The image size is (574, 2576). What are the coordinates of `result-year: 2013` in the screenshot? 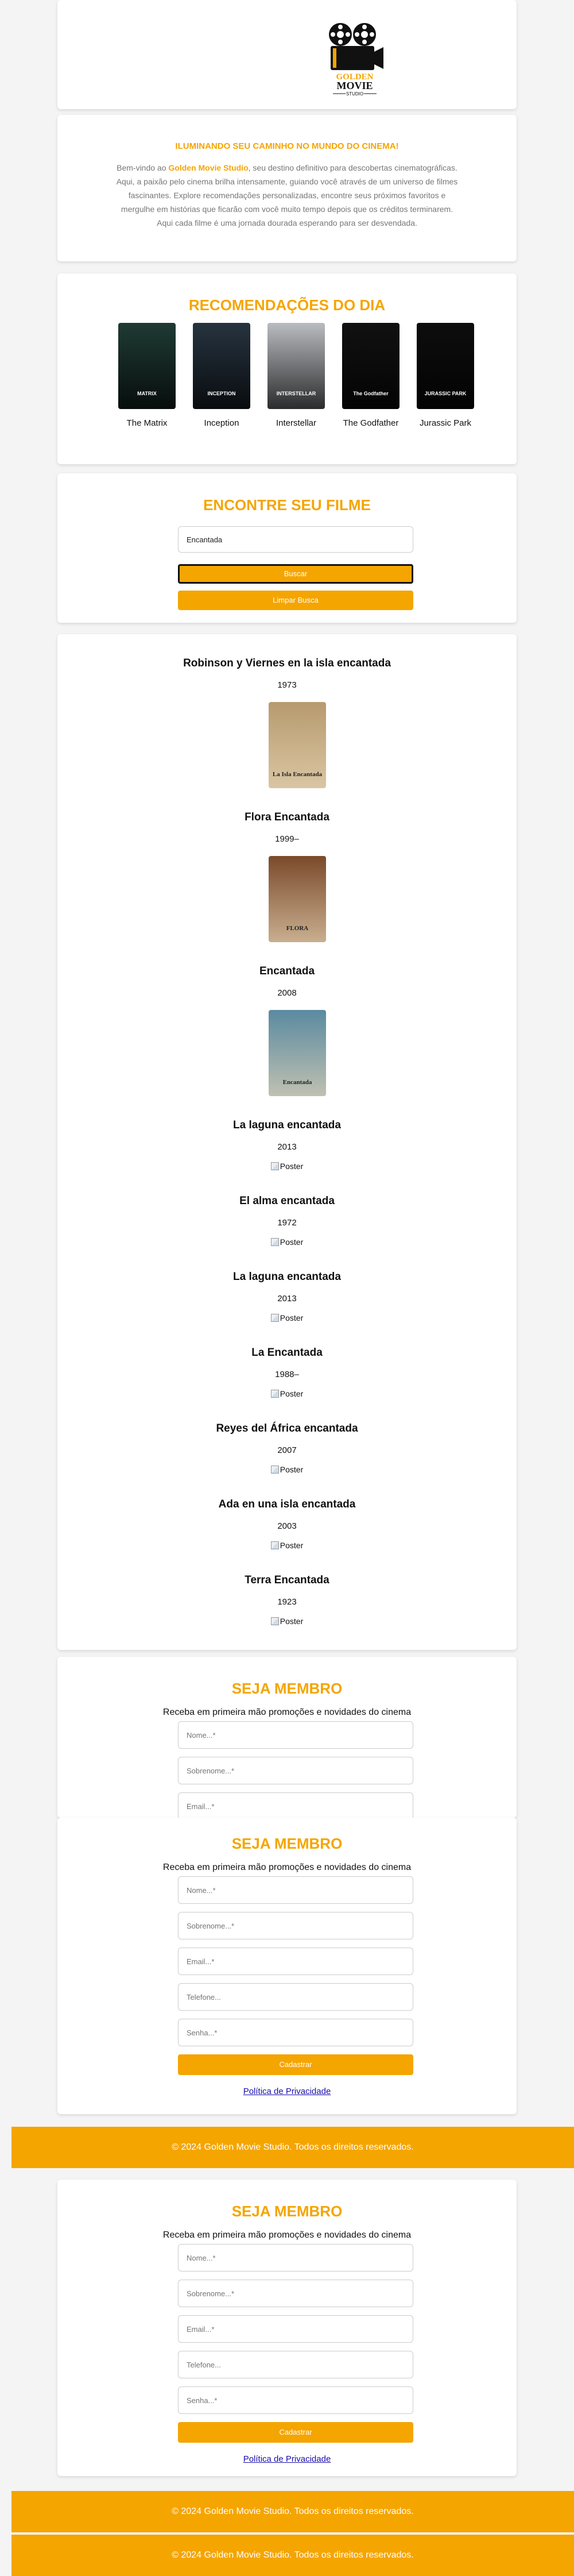 It's located at (287, 1147).